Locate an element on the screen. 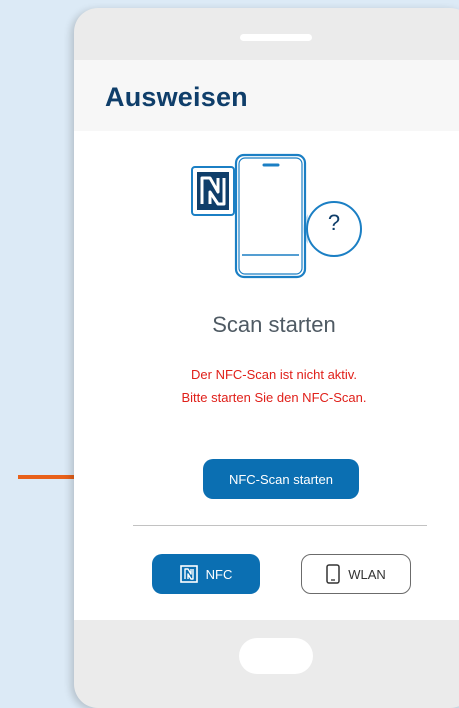  error-message-line-2: Bitte starten Sie den NFC-Scan. is located at coordinates (274, 397).